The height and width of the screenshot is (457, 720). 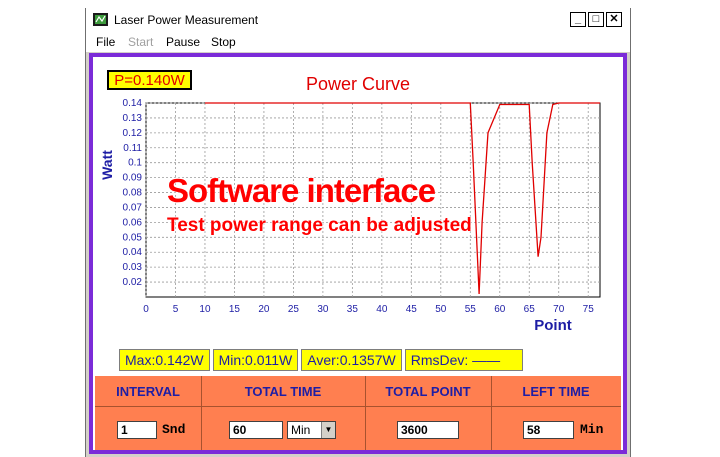 I want to click on menu-pause: Pause, so click(x=183, y=42).